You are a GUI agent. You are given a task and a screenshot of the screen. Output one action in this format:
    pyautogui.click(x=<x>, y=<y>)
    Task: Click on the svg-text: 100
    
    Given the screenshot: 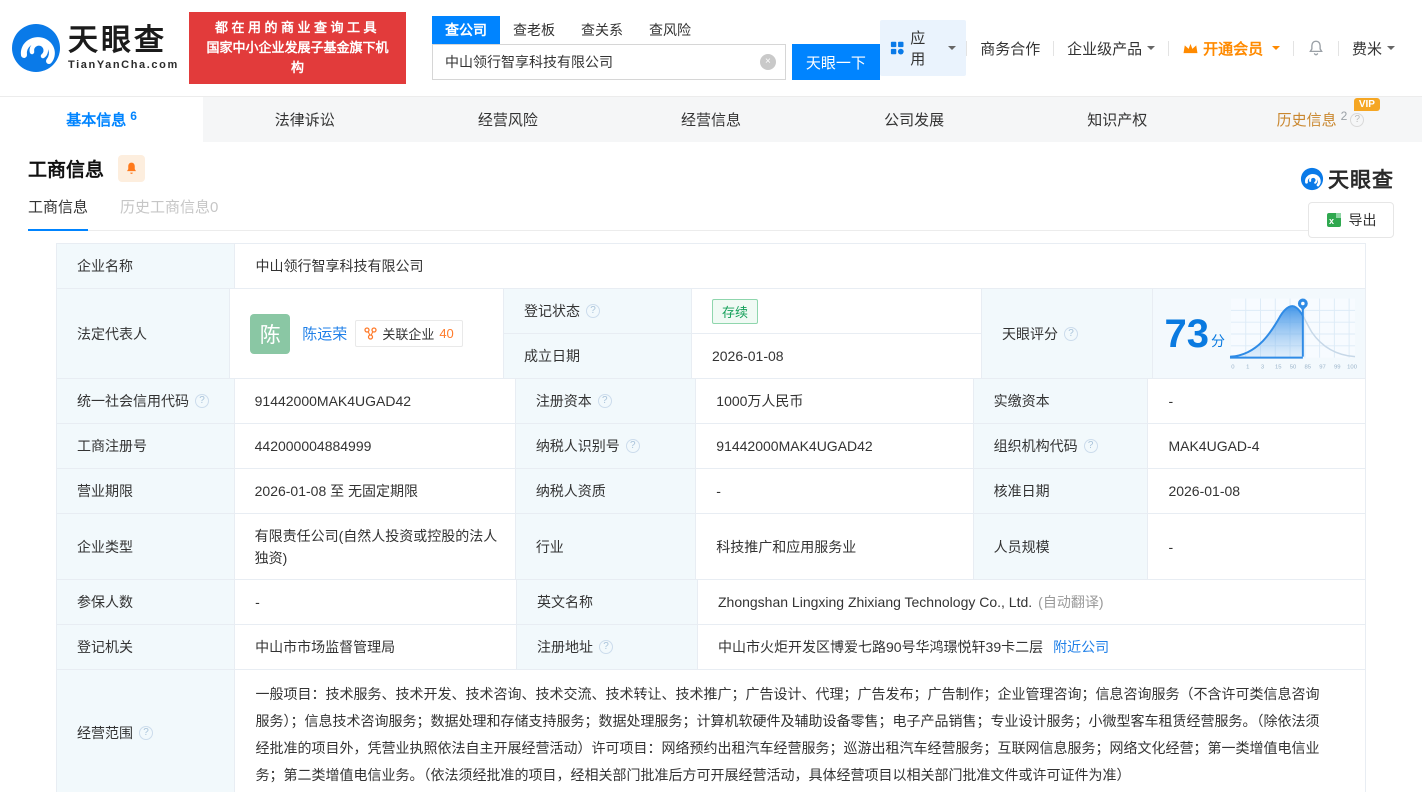 What is the action you would take?
    pyautogui.click(x=1352, y=367)
    